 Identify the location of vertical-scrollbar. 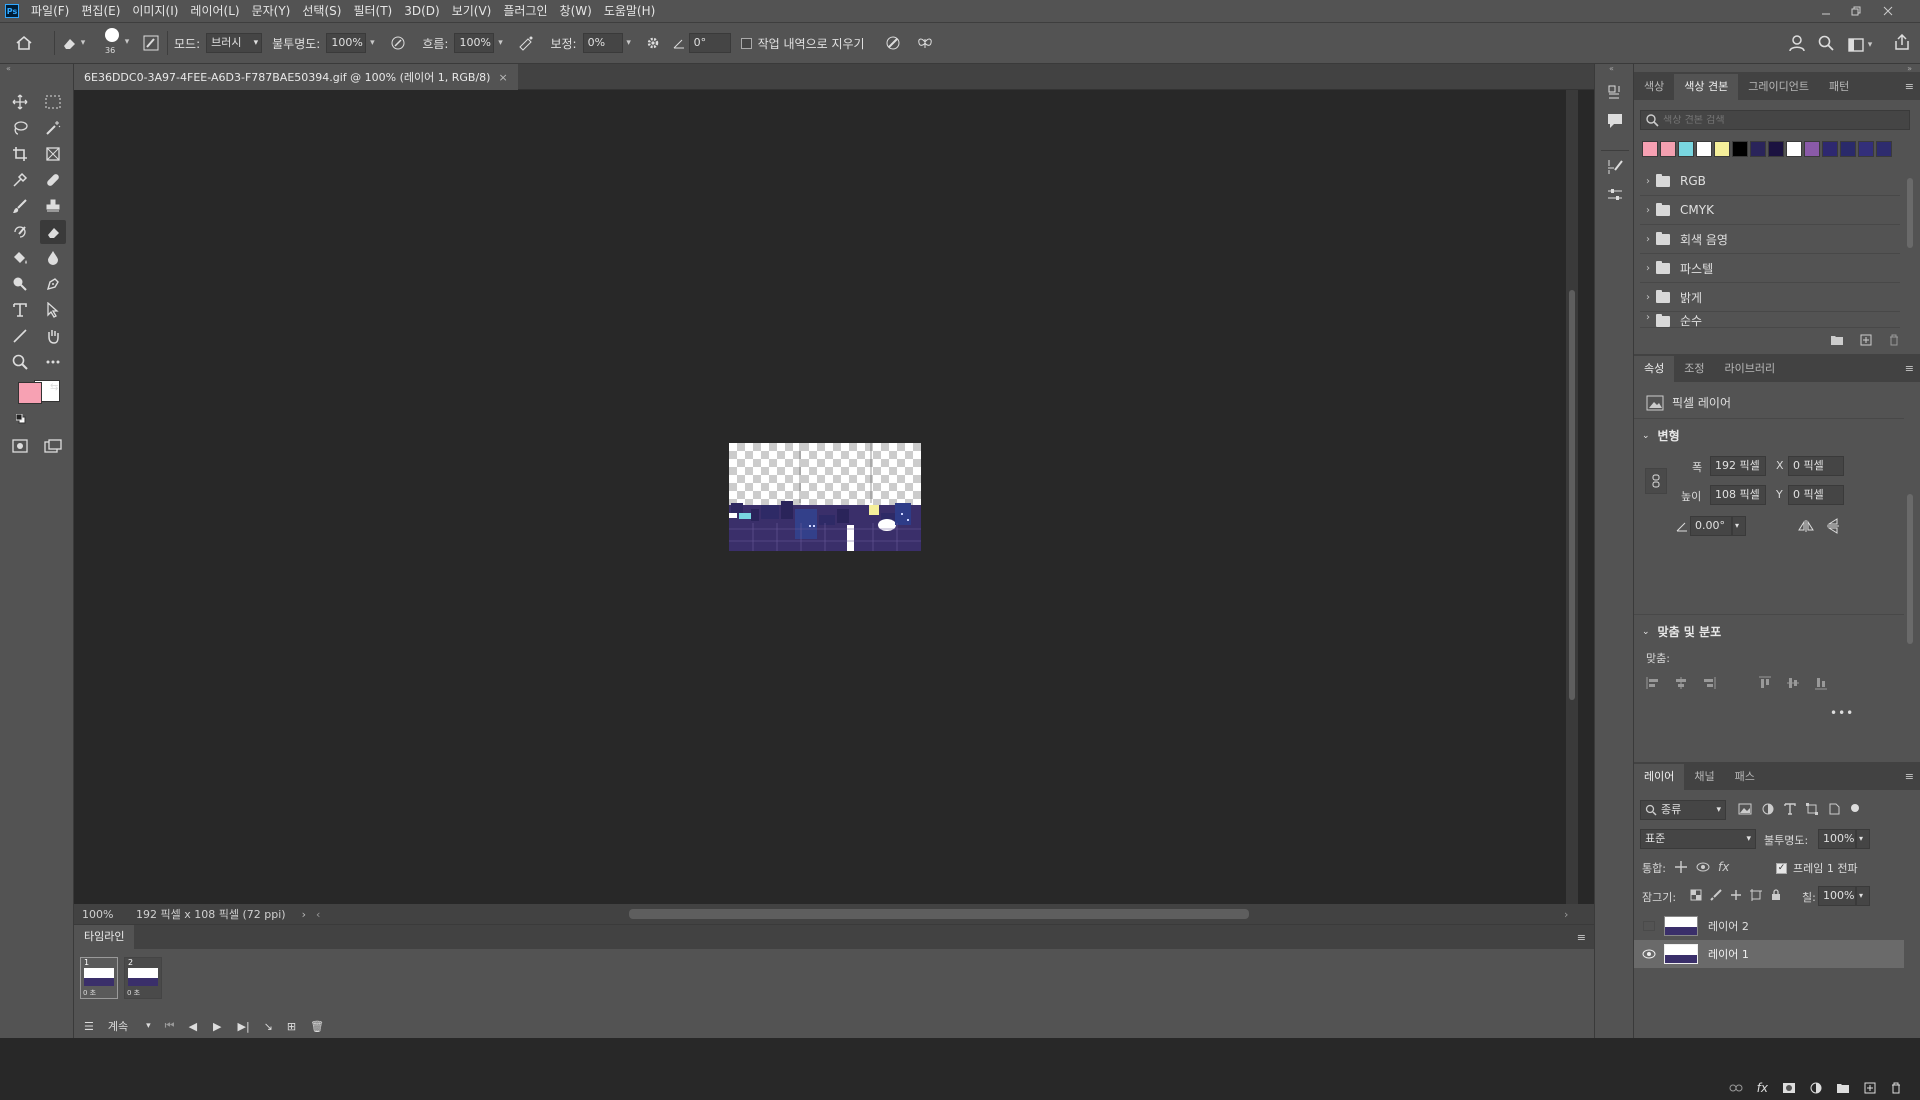
(1572, 497).